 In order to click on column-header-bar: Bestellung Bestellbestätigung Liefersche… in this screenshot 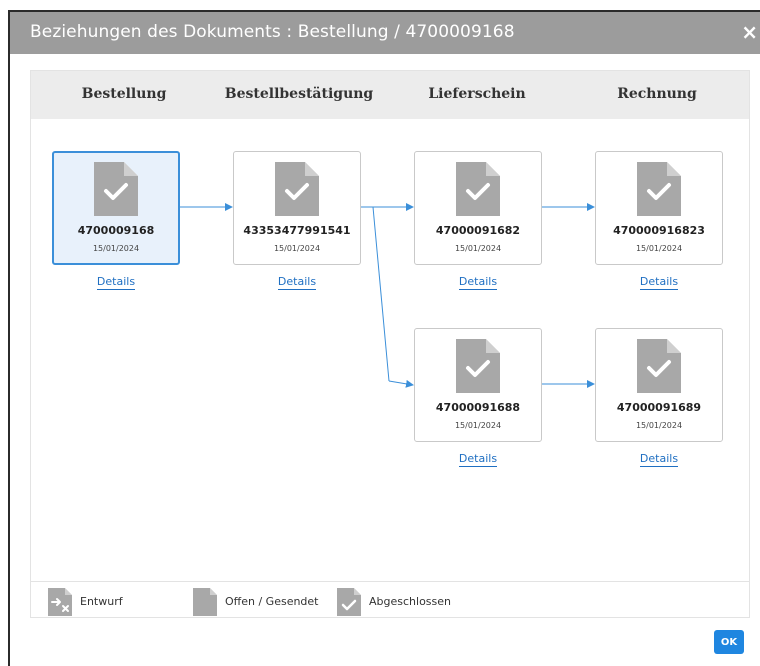, I will do `click(390, 95)`.